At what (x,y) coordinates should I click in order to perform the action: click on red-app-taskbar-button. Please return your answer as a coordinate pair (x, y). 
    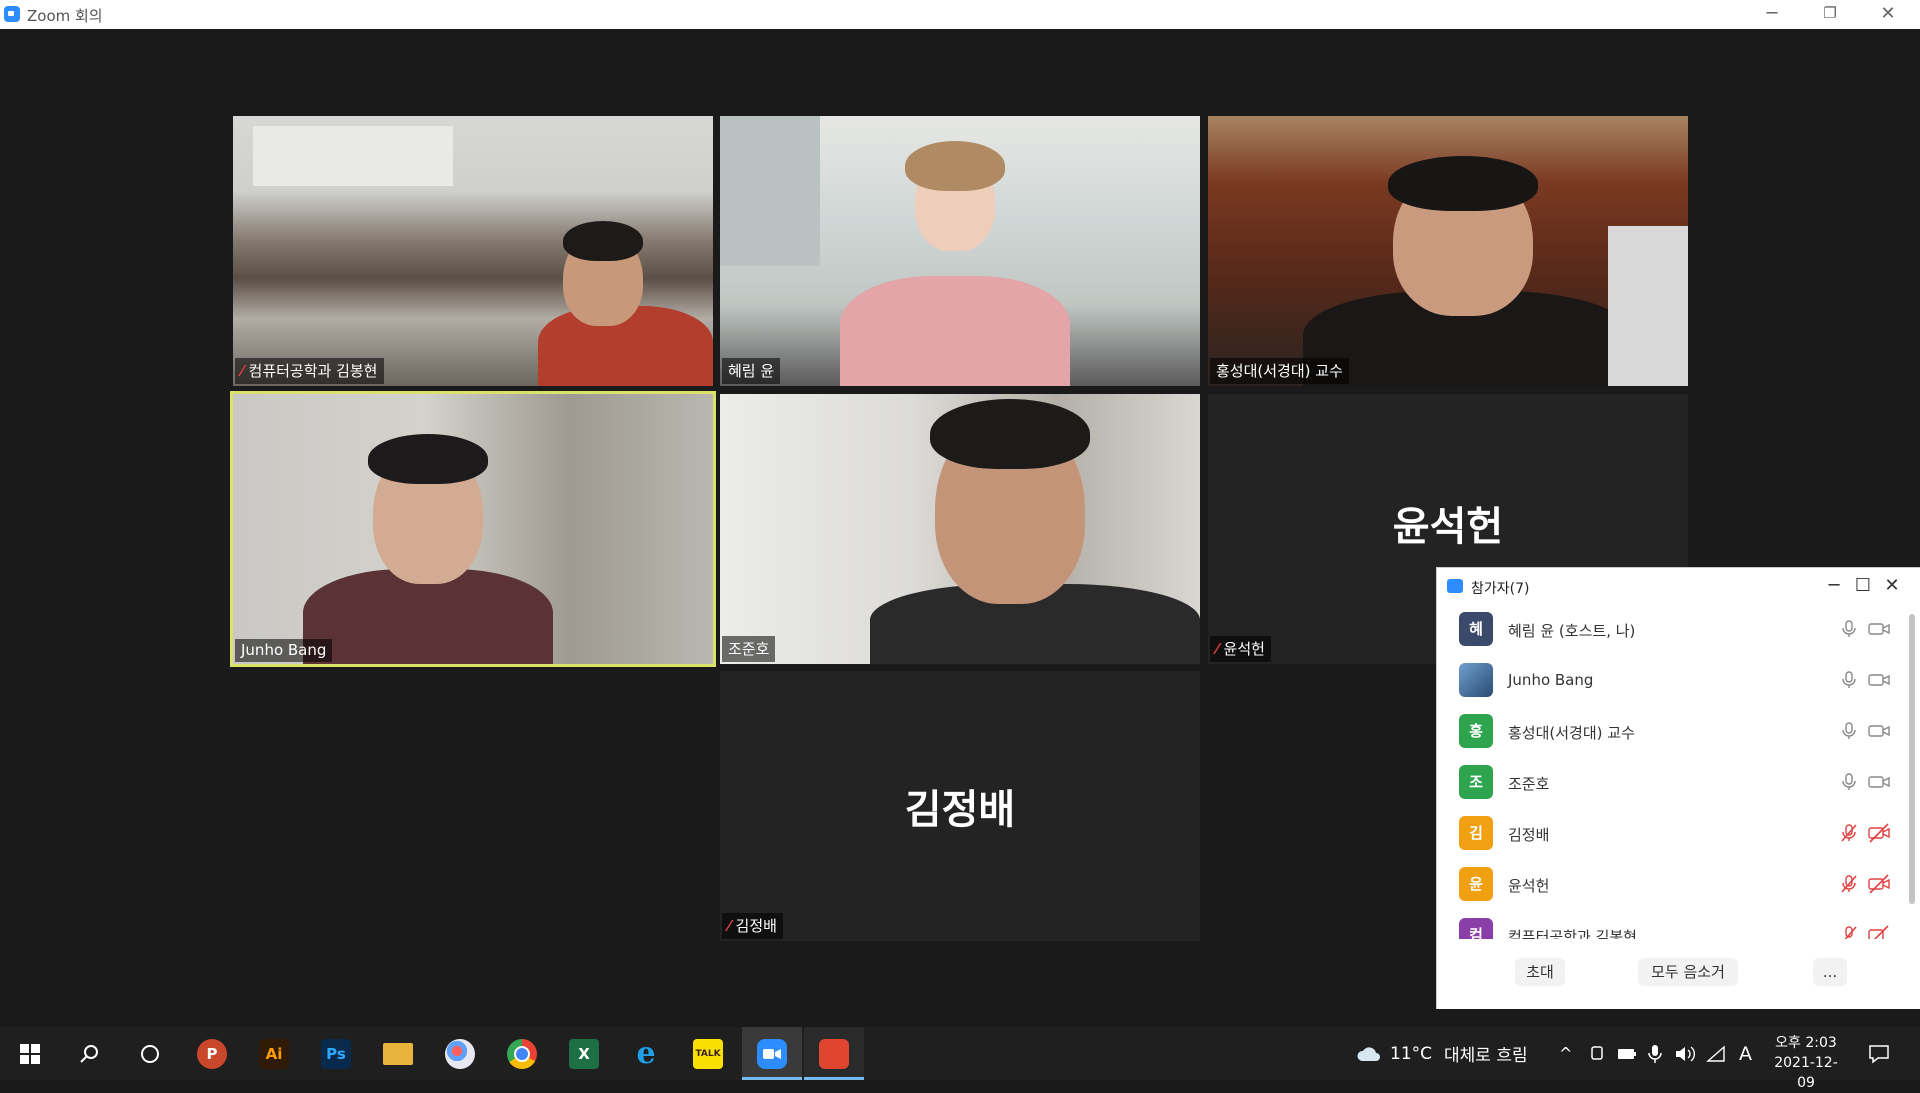
    Looking at the image, I should click on (834, 1053).